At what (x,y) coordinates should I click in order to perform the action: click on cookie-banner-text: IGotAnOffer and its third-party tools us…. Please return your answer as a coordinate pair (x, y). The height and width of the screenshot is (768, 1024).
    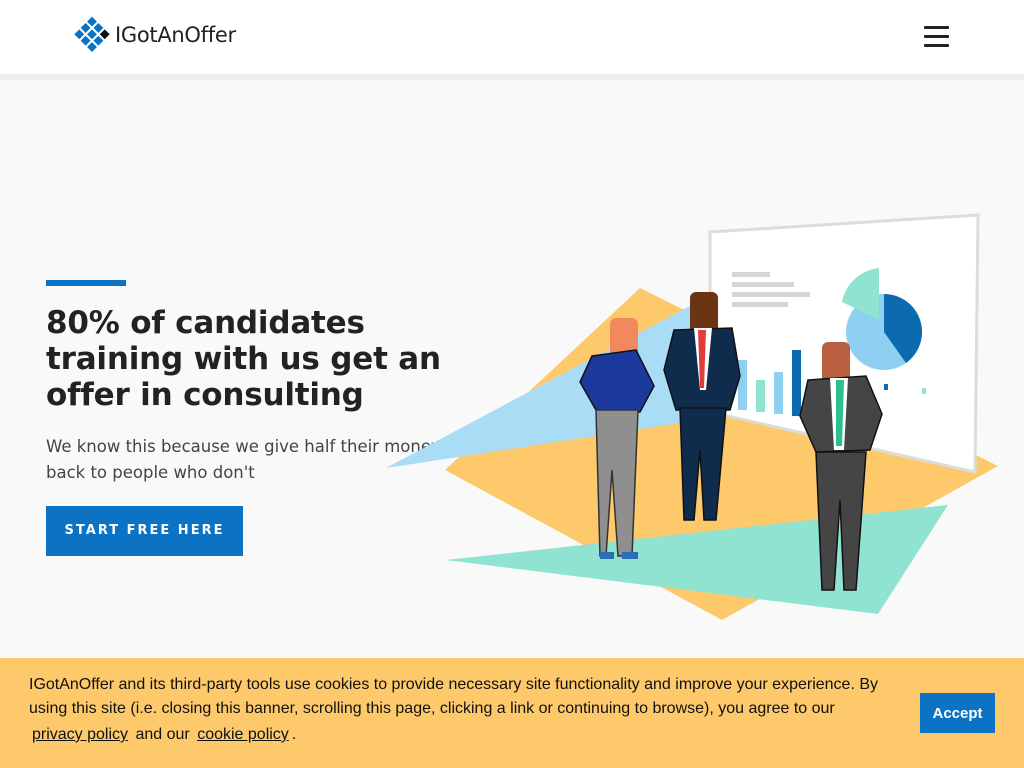
    Looking at the image, I should click on (454, 696).